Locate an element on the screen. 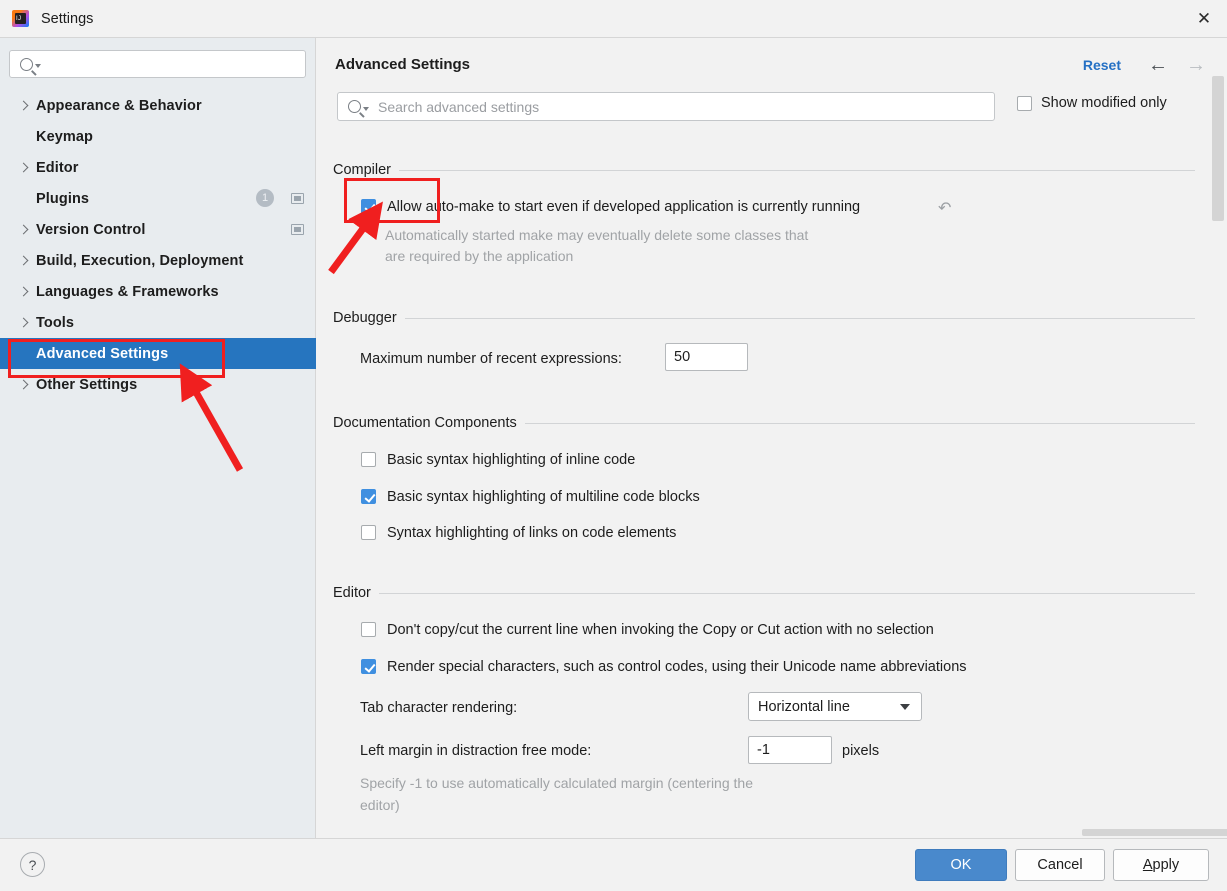 This screenshot has height=891, width=1227. window-title: Settings is located at coordinates (67, 18).